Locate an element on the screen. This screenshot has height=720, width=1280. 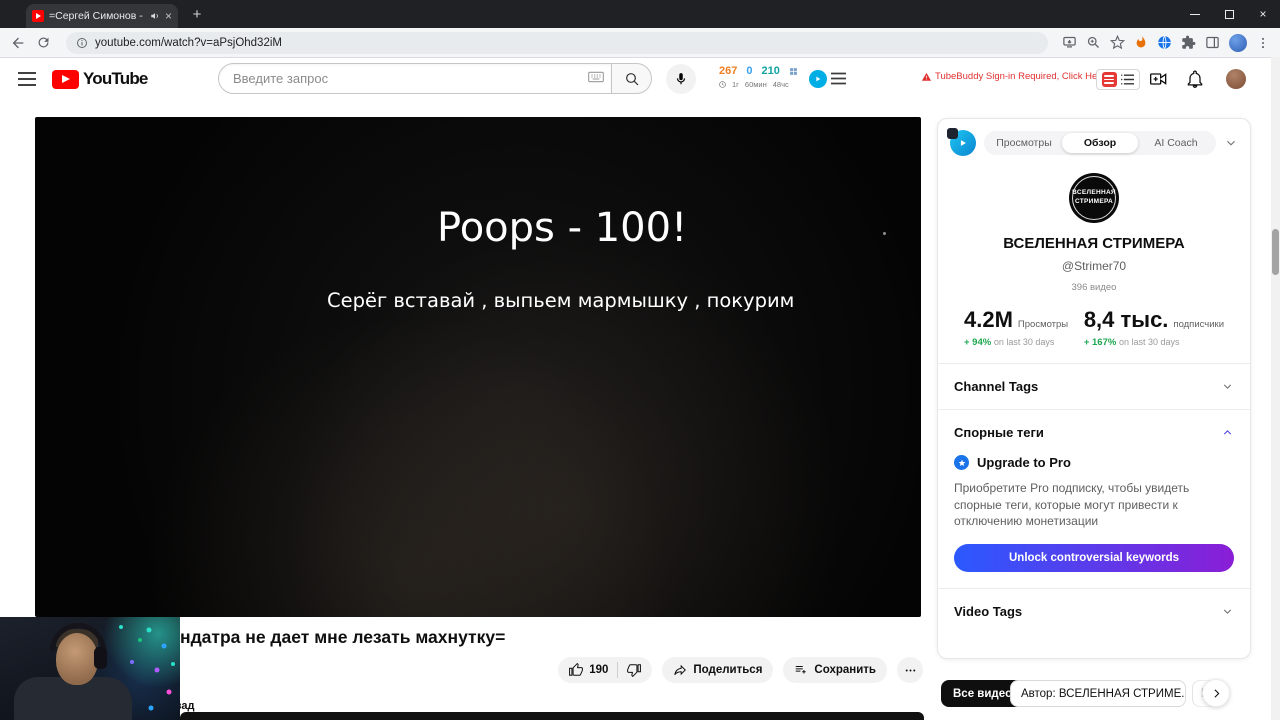
vidiq-stat-likes: 210 is located at coordinates (770, 71).